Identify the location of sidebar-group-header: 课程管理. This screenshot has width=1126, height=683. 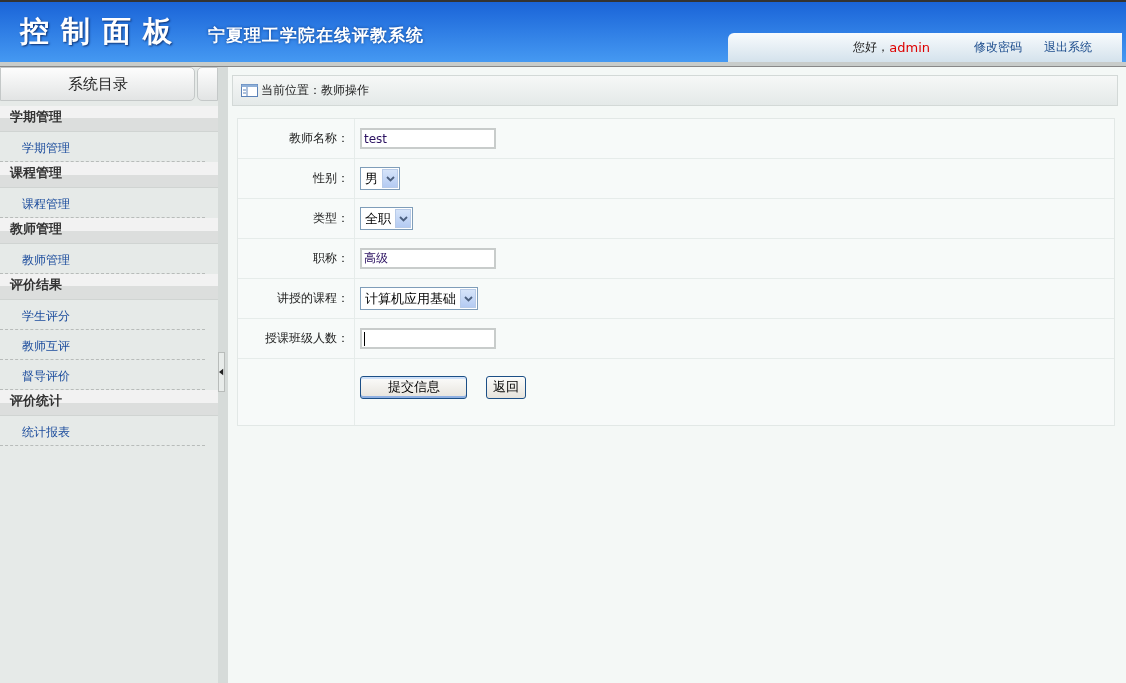
(109, 175).